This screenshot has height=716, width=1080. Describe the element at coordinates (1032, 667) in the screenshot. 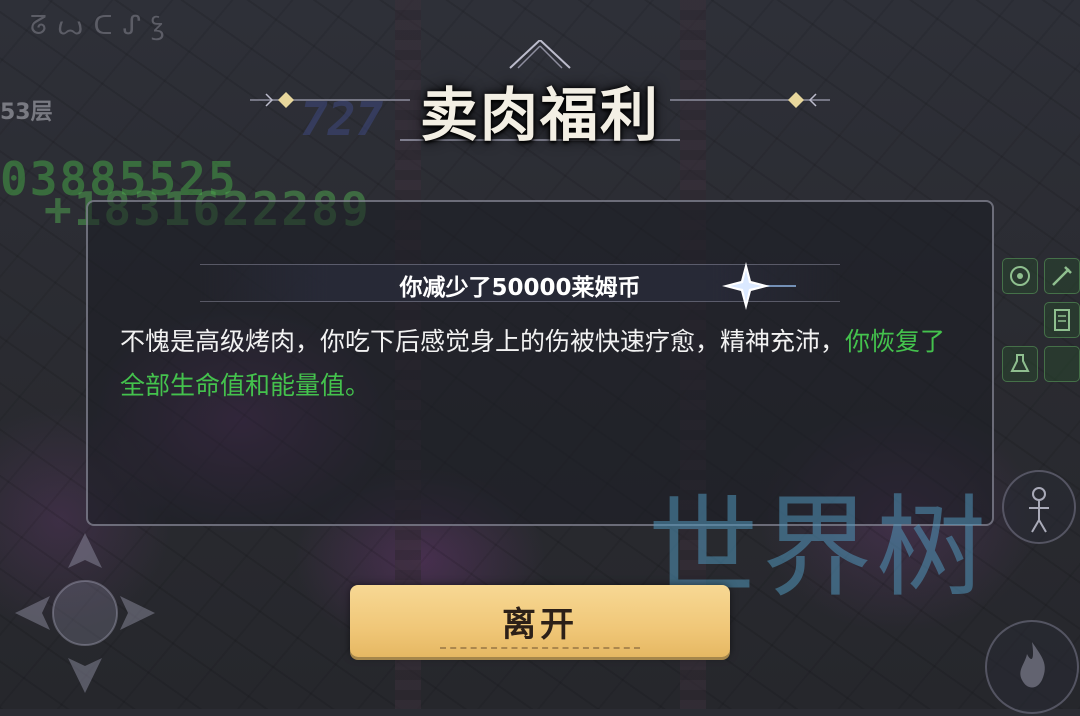

I see `flame-icon` at that location.